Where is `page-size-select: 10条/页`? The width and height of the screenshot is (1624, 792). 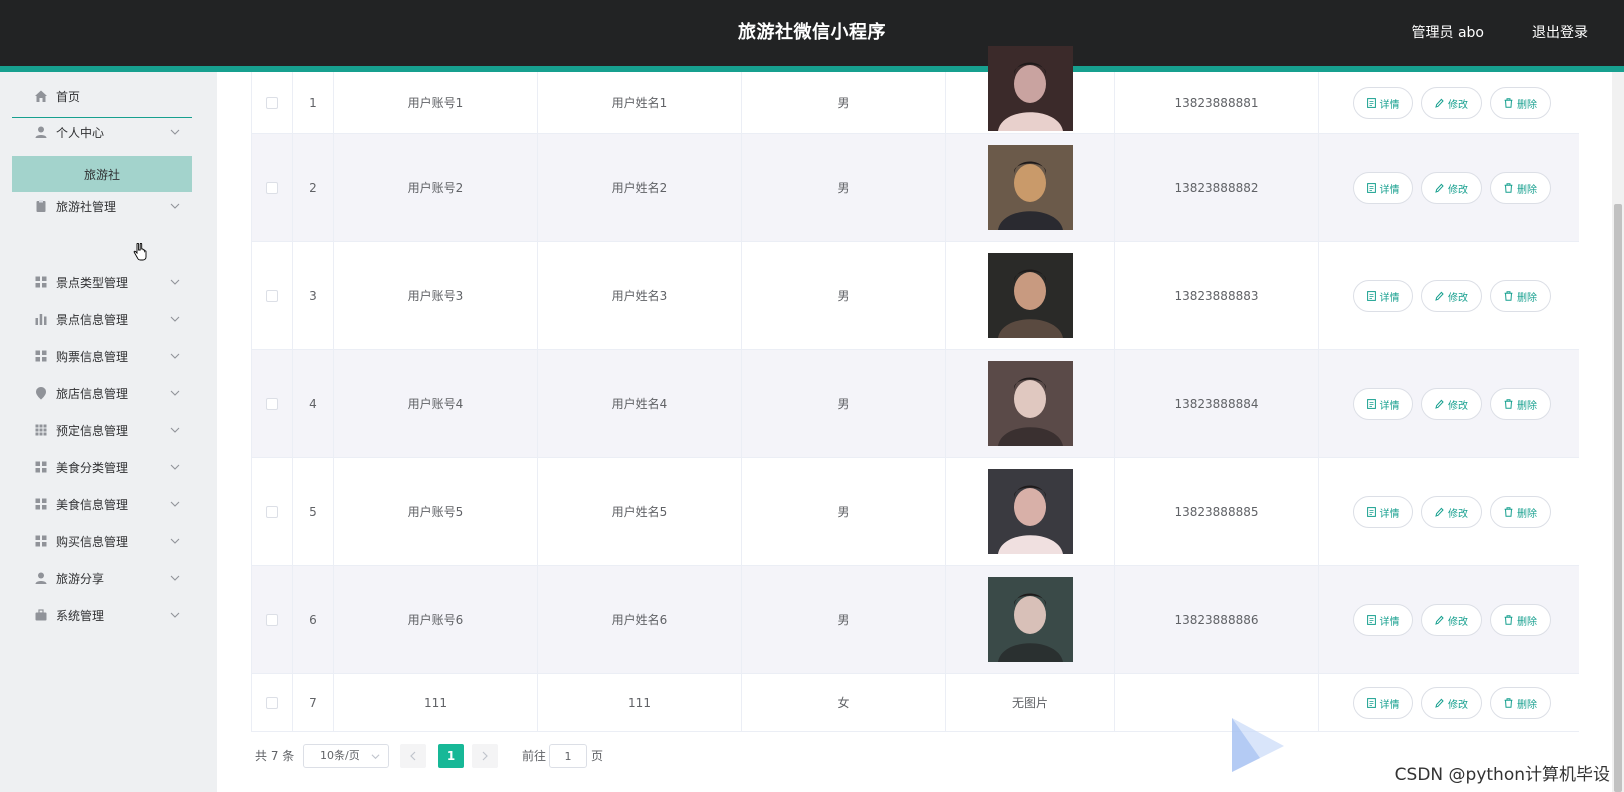 page-size-select: 10条/页 is located at coordinates (346, 756).